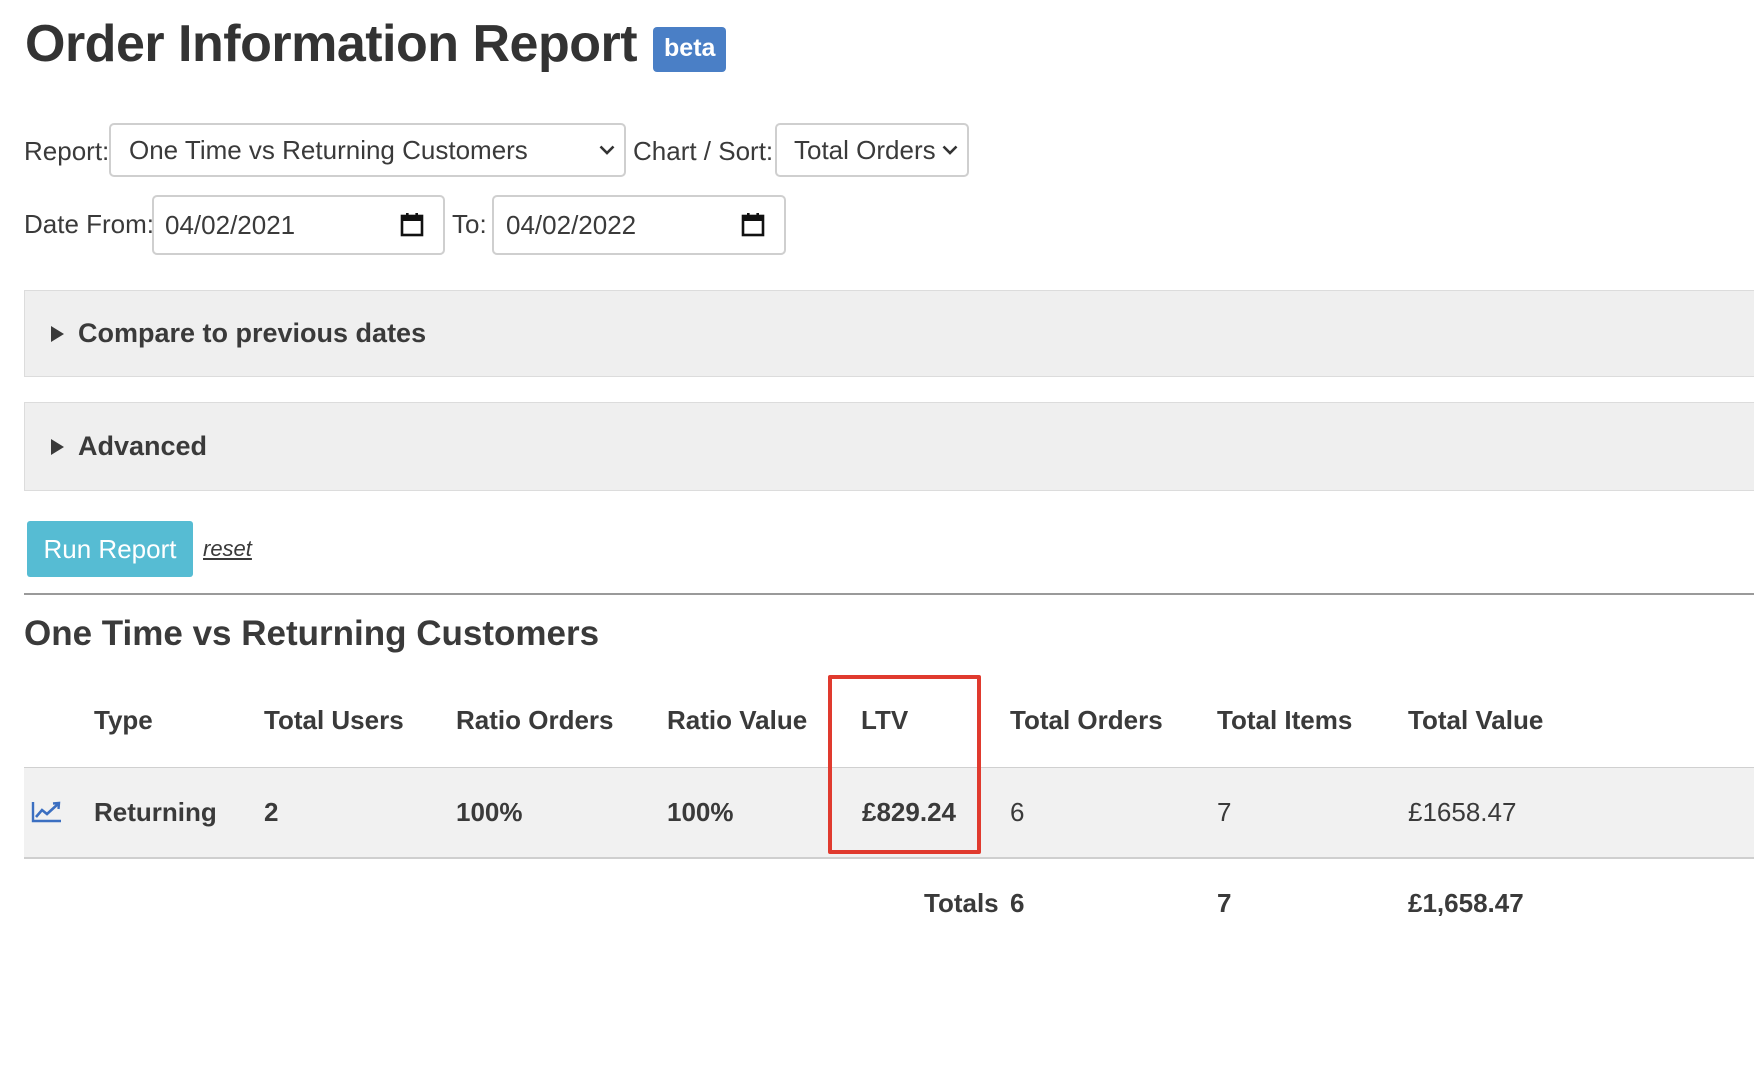 The height and width of the screenshot is (1068, 1754). Describe the element at coordinates (334, 720) in the screenshot. I see `column-header-total-users: Total Users` at that location.